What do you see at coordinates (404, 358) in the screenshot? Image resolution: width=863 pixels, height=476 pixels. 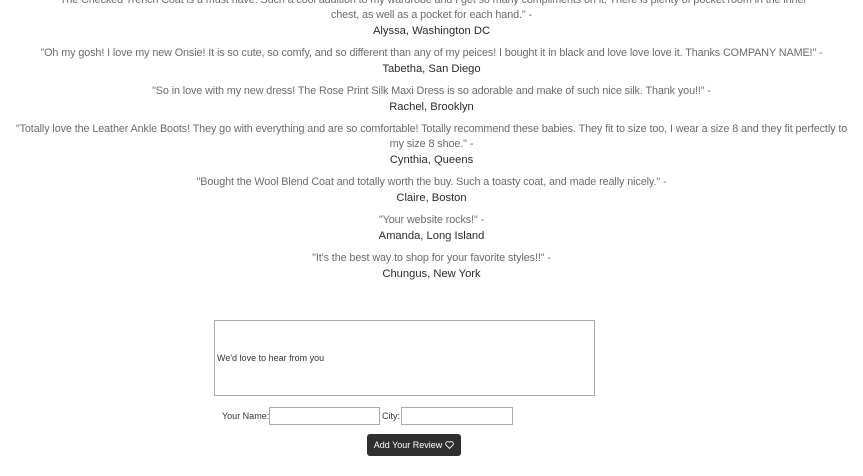 I see `review-message-textarea: We'd love to hear from you` at bounding box center [404, 358].